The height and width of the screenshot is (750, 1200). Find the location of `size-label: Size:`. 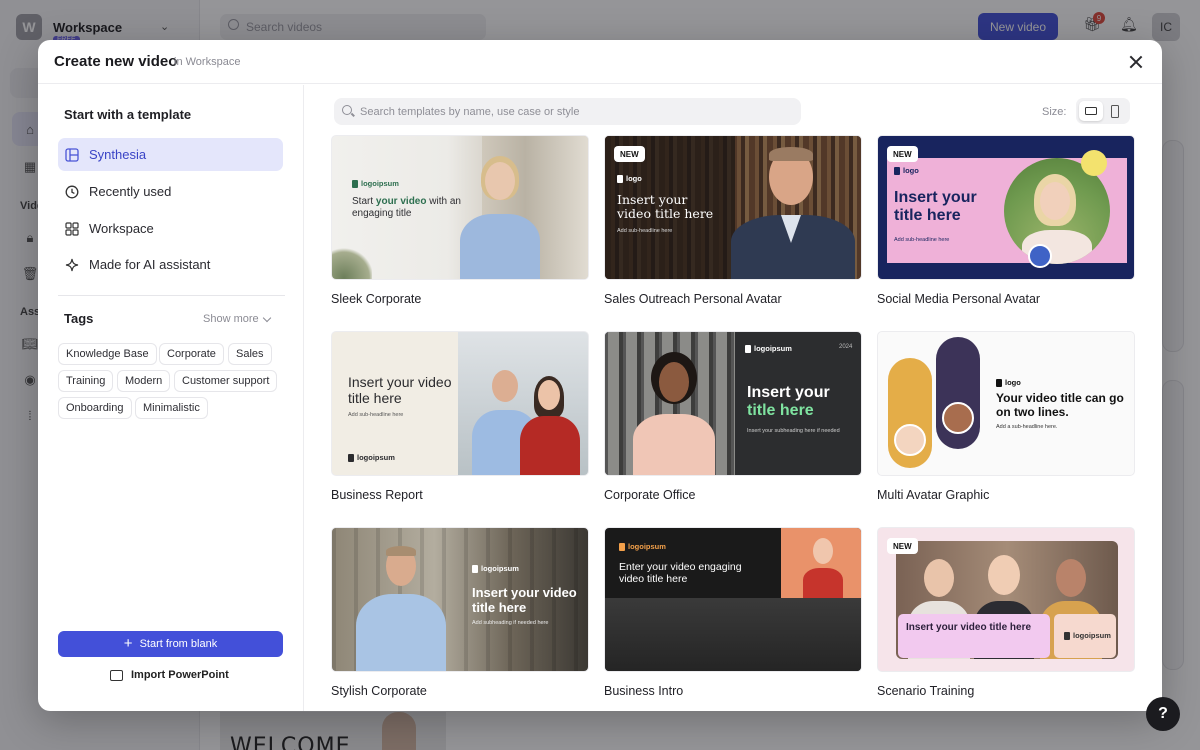

size-label: Size: is located at coordinates (1054, 112).